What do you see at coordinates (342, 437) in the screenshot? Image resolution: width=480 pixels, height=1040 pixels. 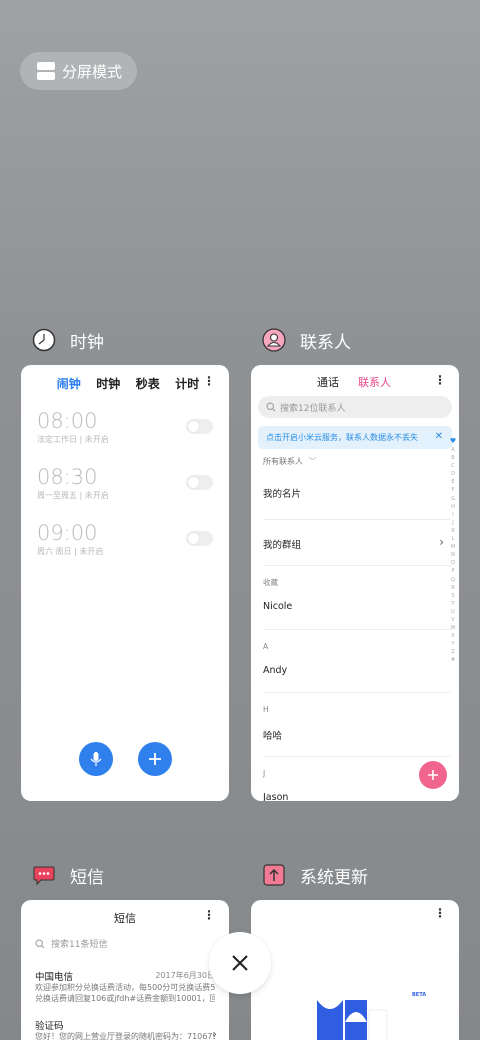 I see `banner-text: 点击开启小米云服务，联系人数据永不丢失` at bounding box center [342, 437].